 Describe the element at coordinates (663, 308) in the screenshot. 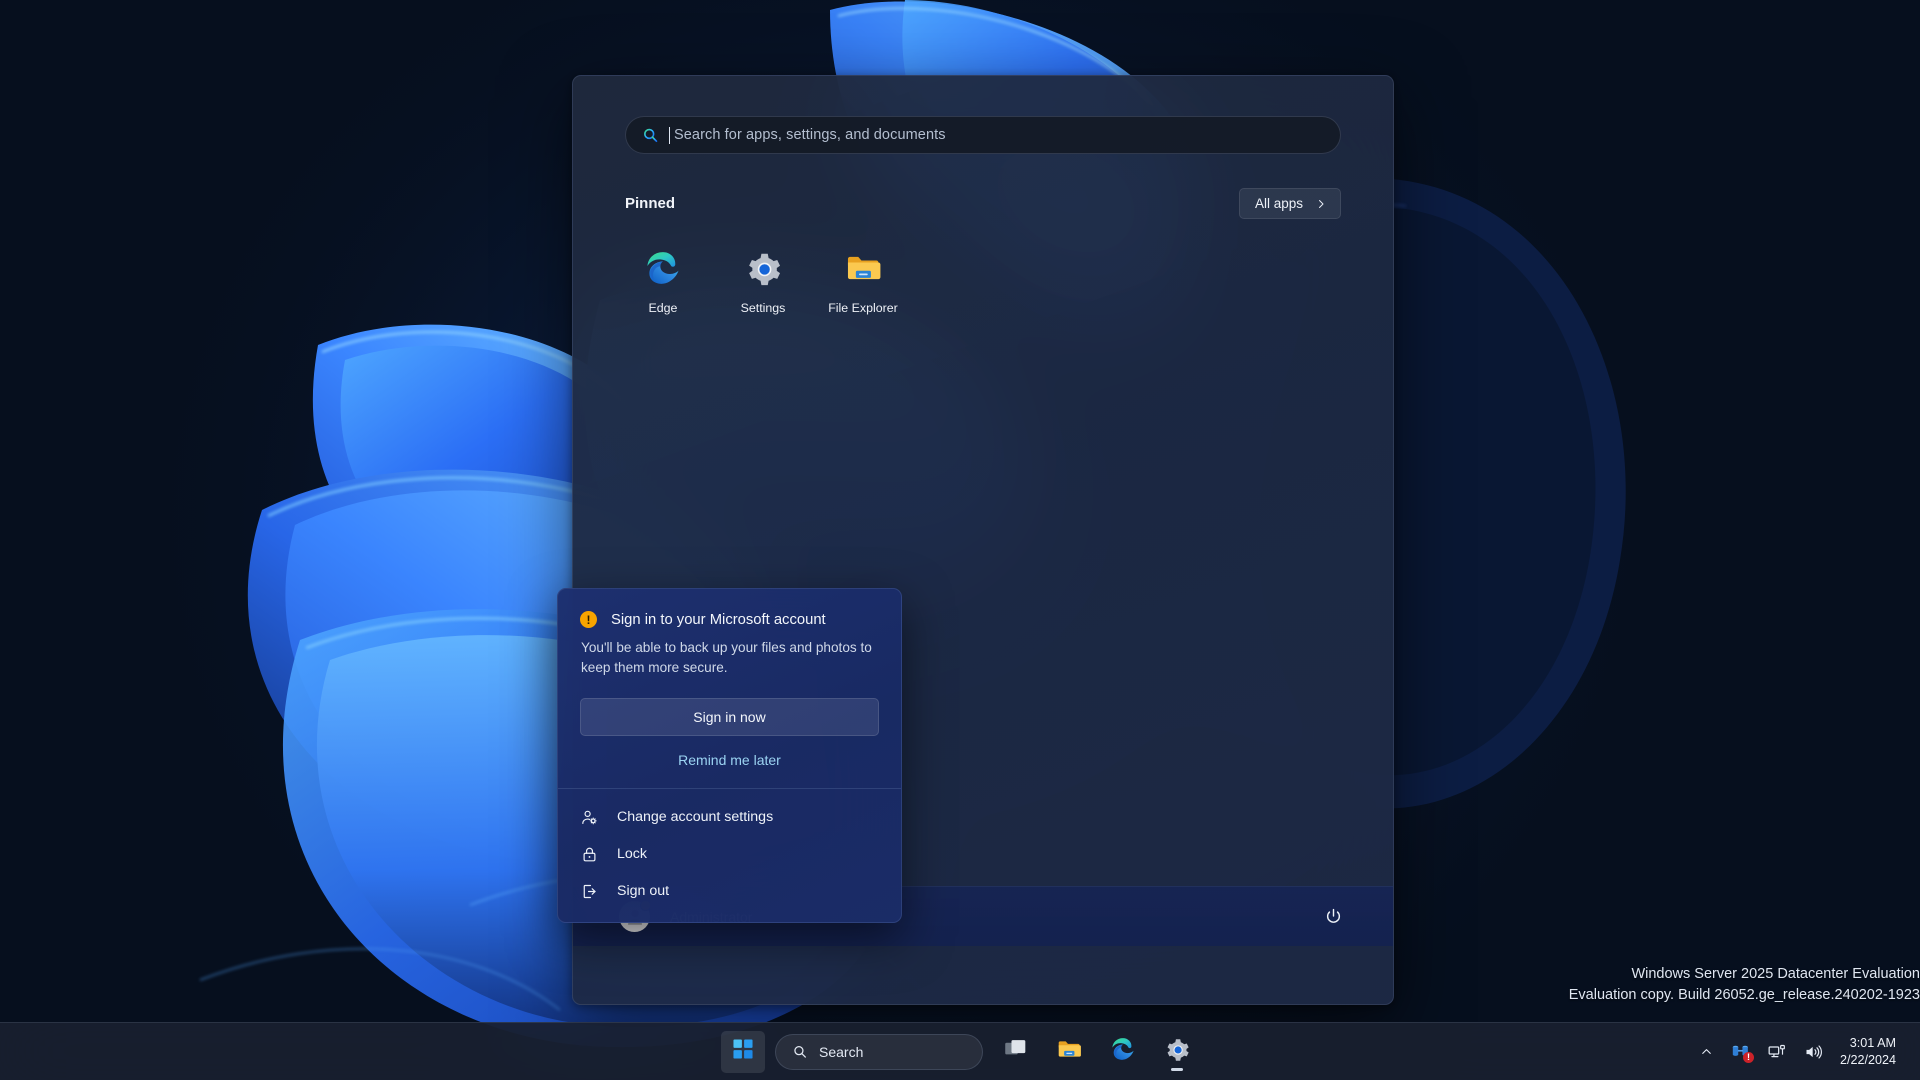

I see `pinned-app-label: Edge` at that location.